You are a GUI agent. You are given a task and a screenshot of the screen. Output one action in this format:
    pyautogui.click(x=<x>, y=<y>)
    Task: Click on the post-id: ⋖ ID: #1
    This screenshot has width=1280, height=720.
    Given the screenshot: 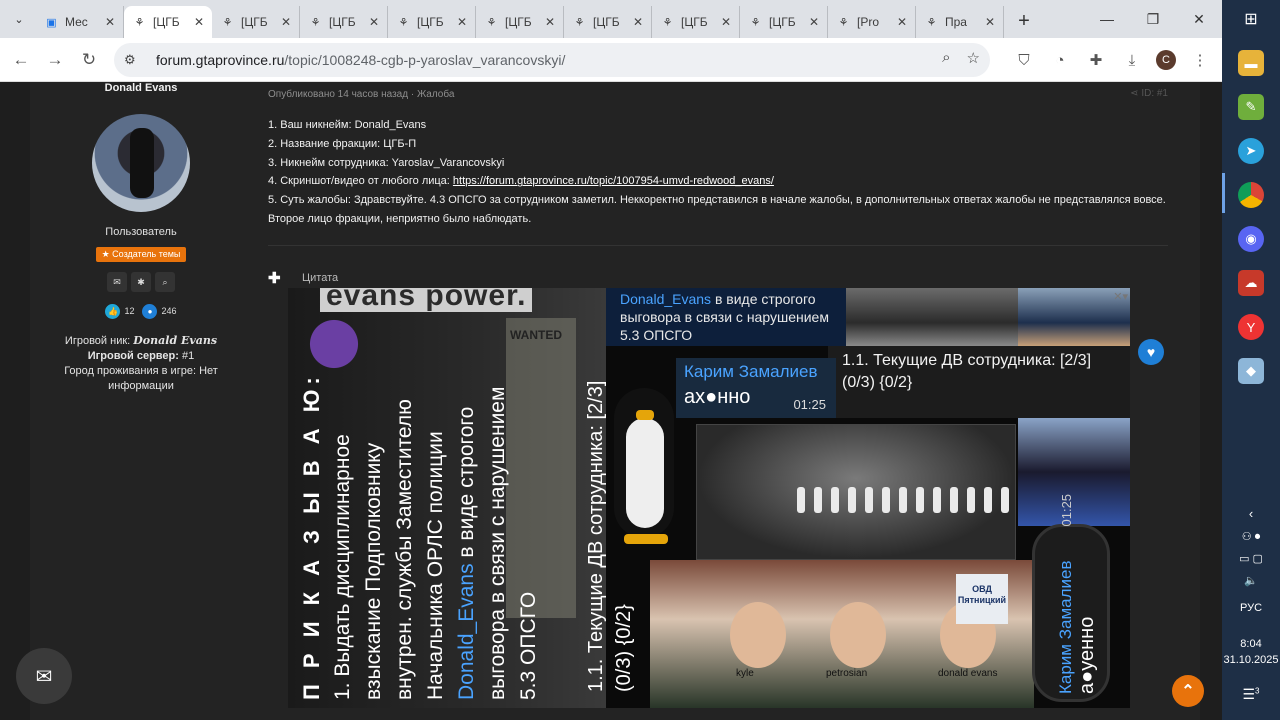 What is the action you would take?
    pyautogui.click(x=1149, y=93)
    